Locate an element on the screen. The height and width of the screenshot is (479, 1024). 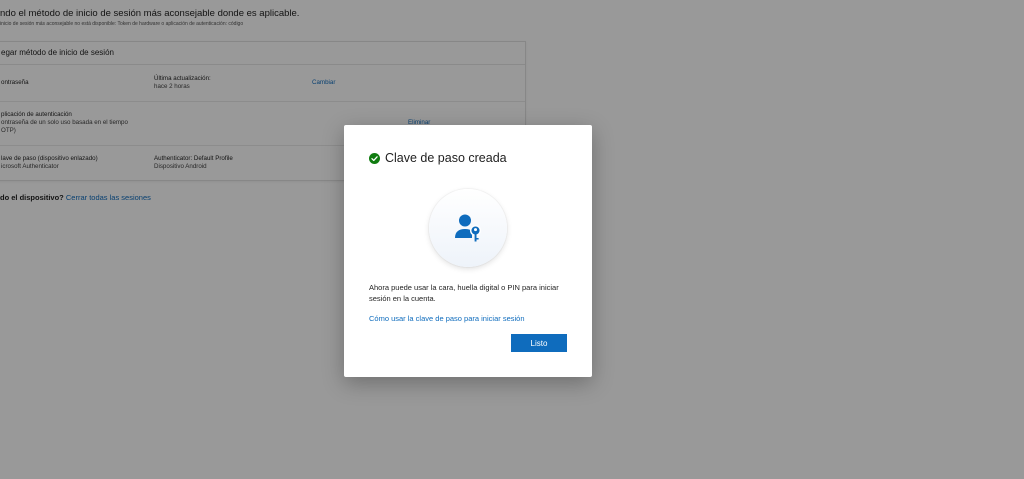
check-circle-icon is located at coordinates (374, 158).